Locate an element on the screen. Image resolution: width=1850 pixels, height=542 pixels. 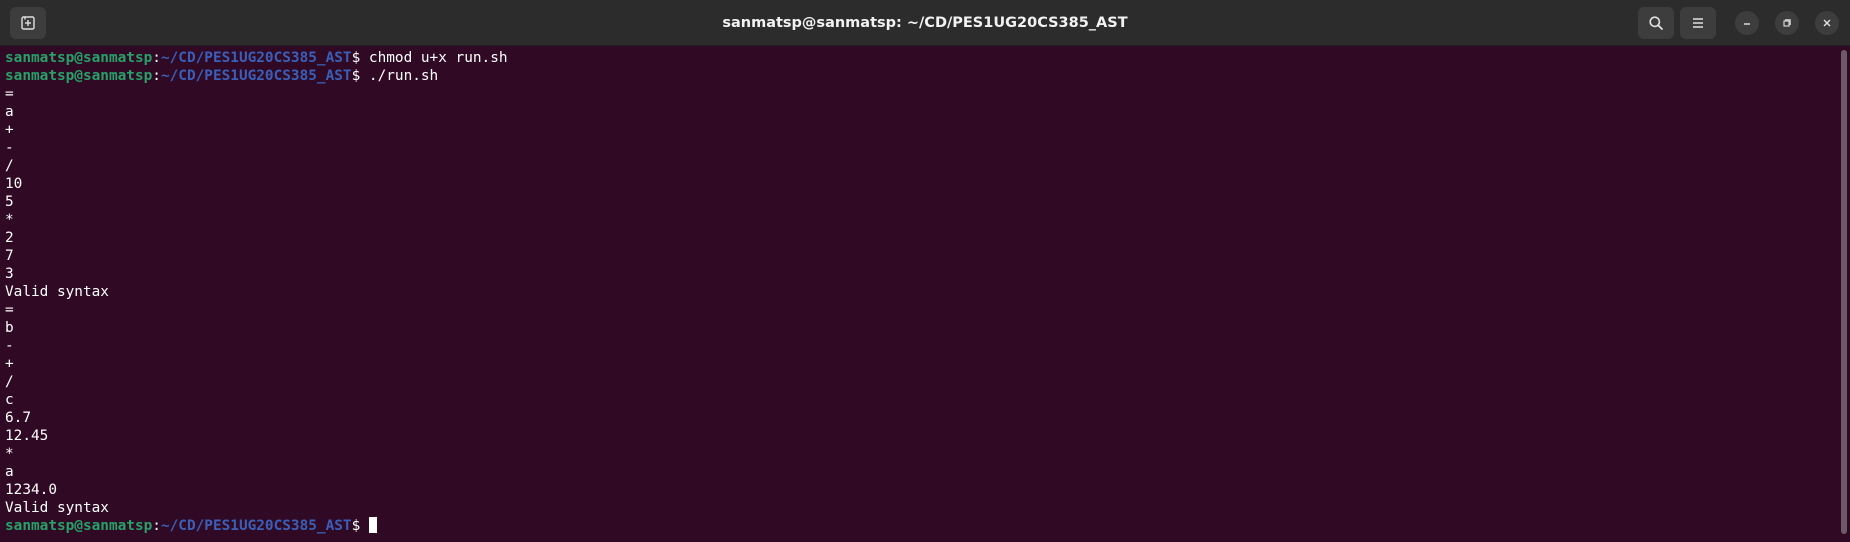
search-icon is located at coordinates (1656, 23).